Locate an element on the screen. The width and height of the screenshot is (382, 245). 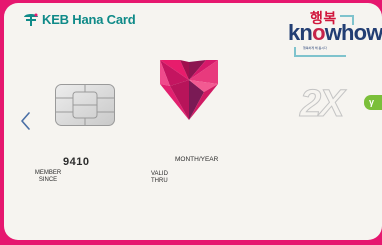
multiplier-mark: 2X is located at coordinates (330, 105).